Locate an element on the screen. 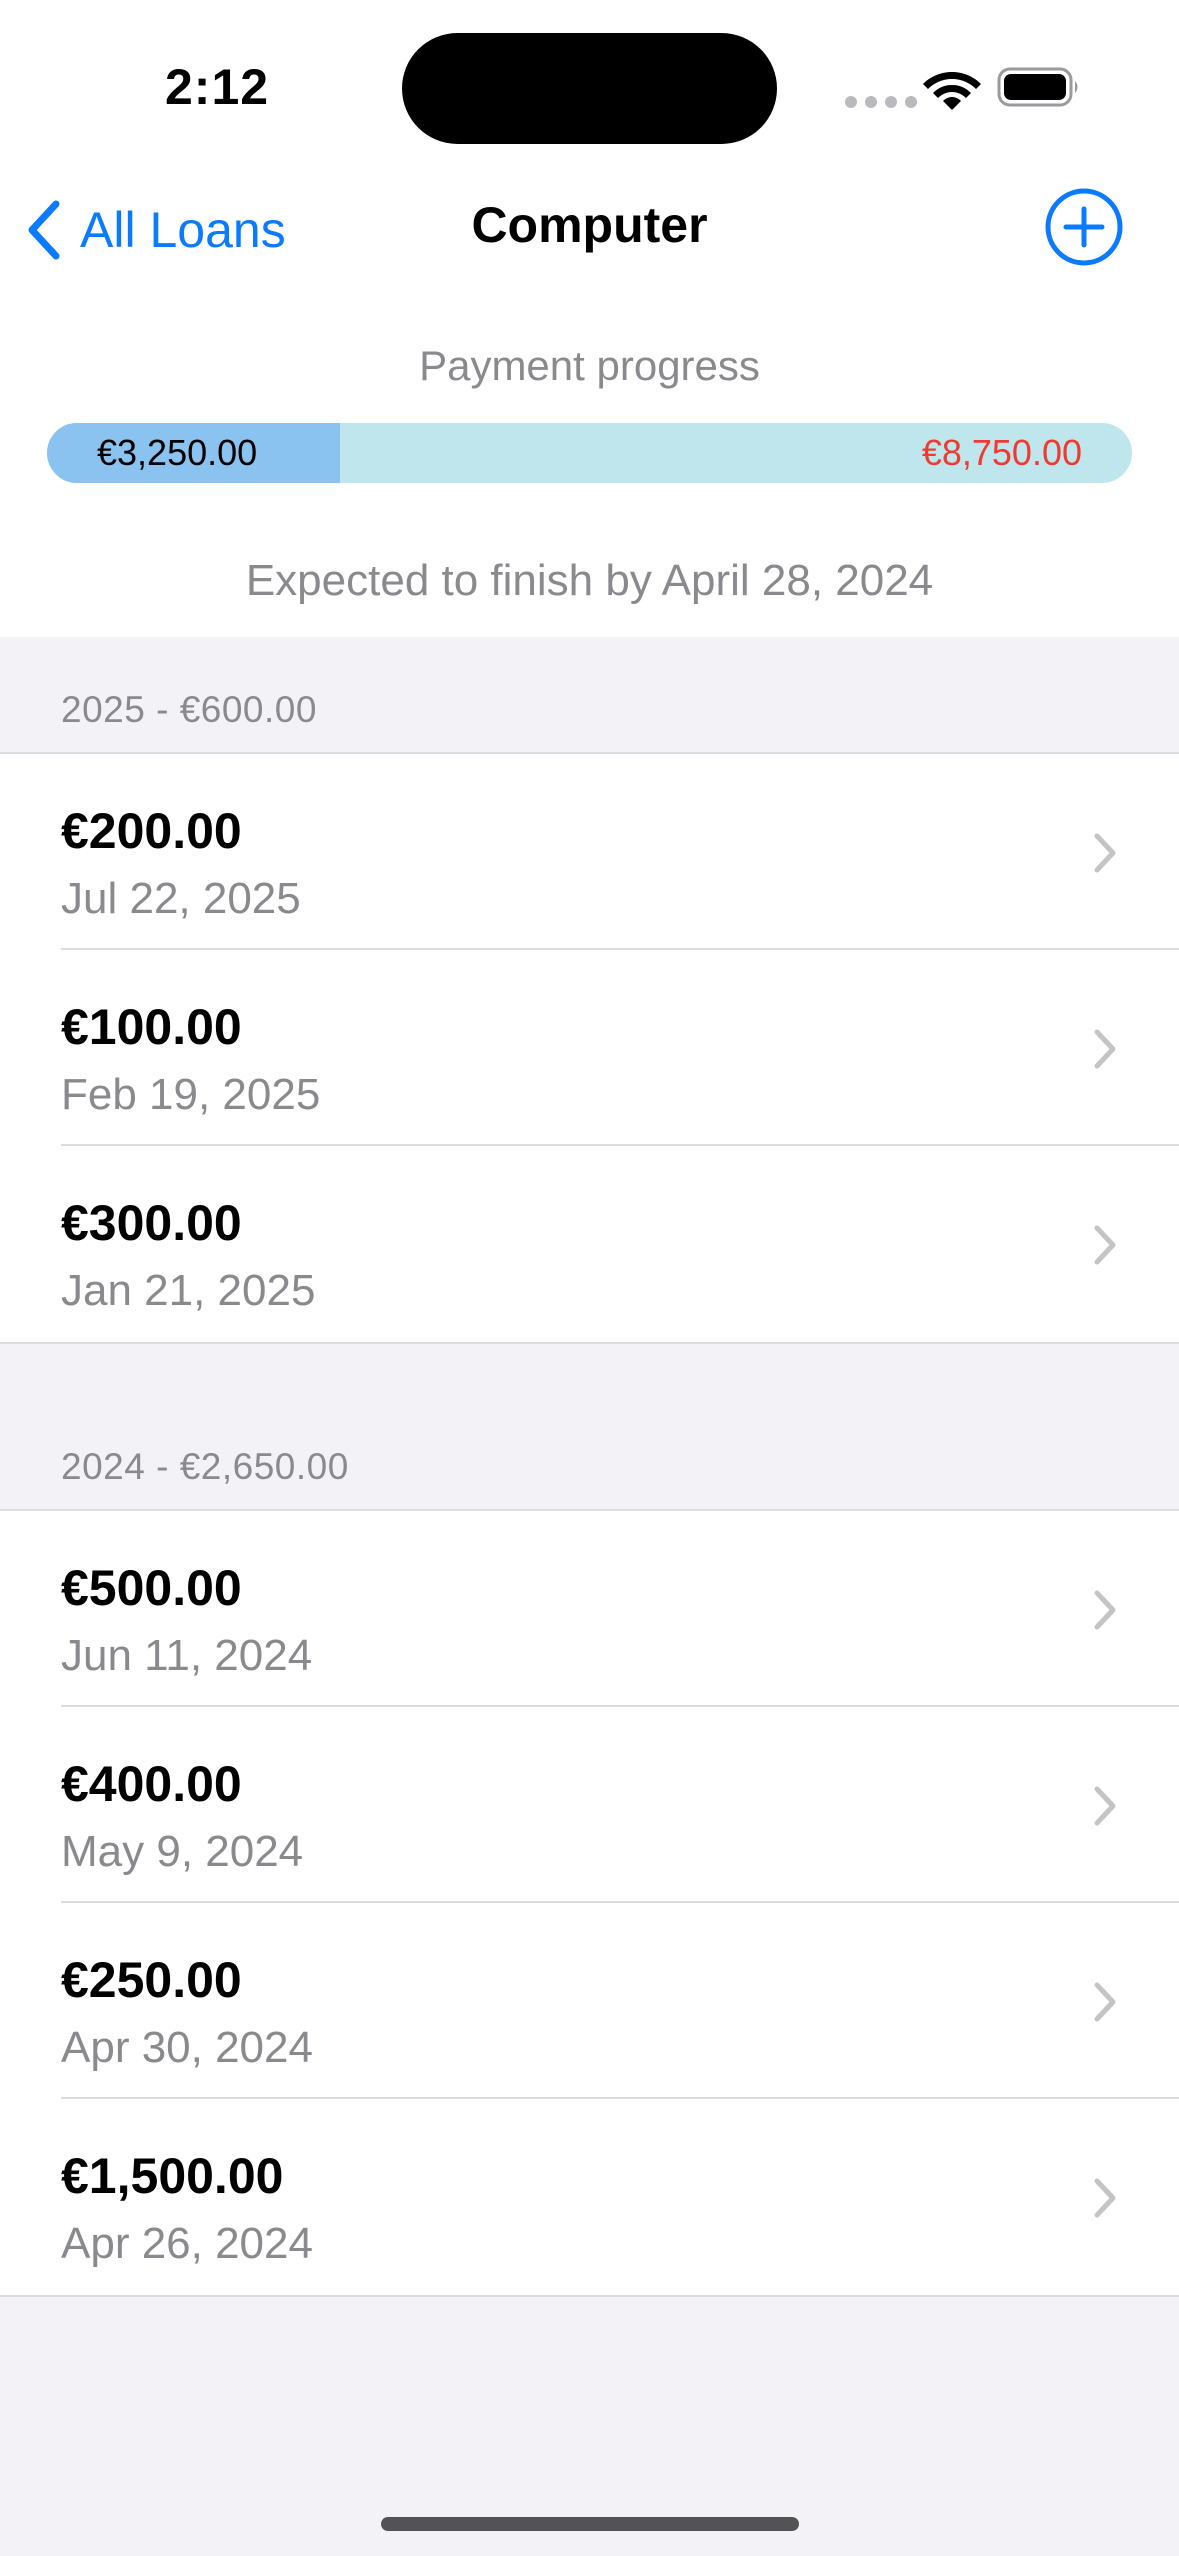 This screenshot has width=1179, height=2556. expected-finish-text: Expected to finish by April 28, 2024 is located at coordinates (589, 580).